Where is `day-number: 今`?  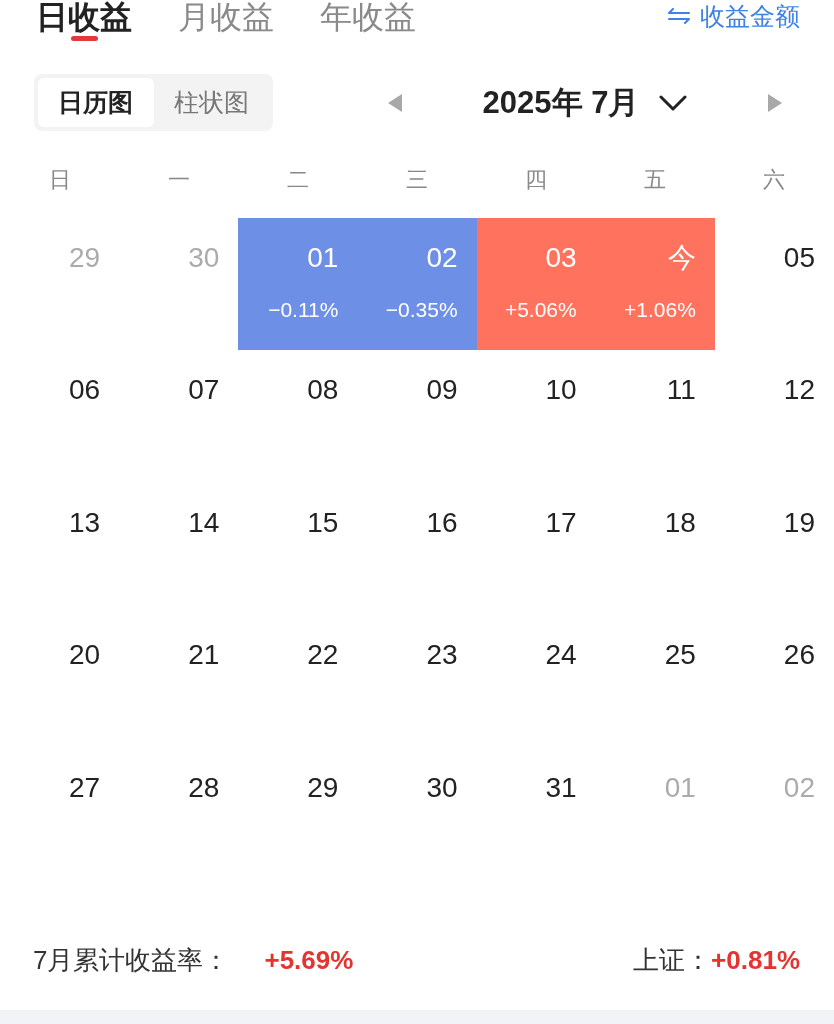 day-number: 今 is located at coordinates (681, 258).